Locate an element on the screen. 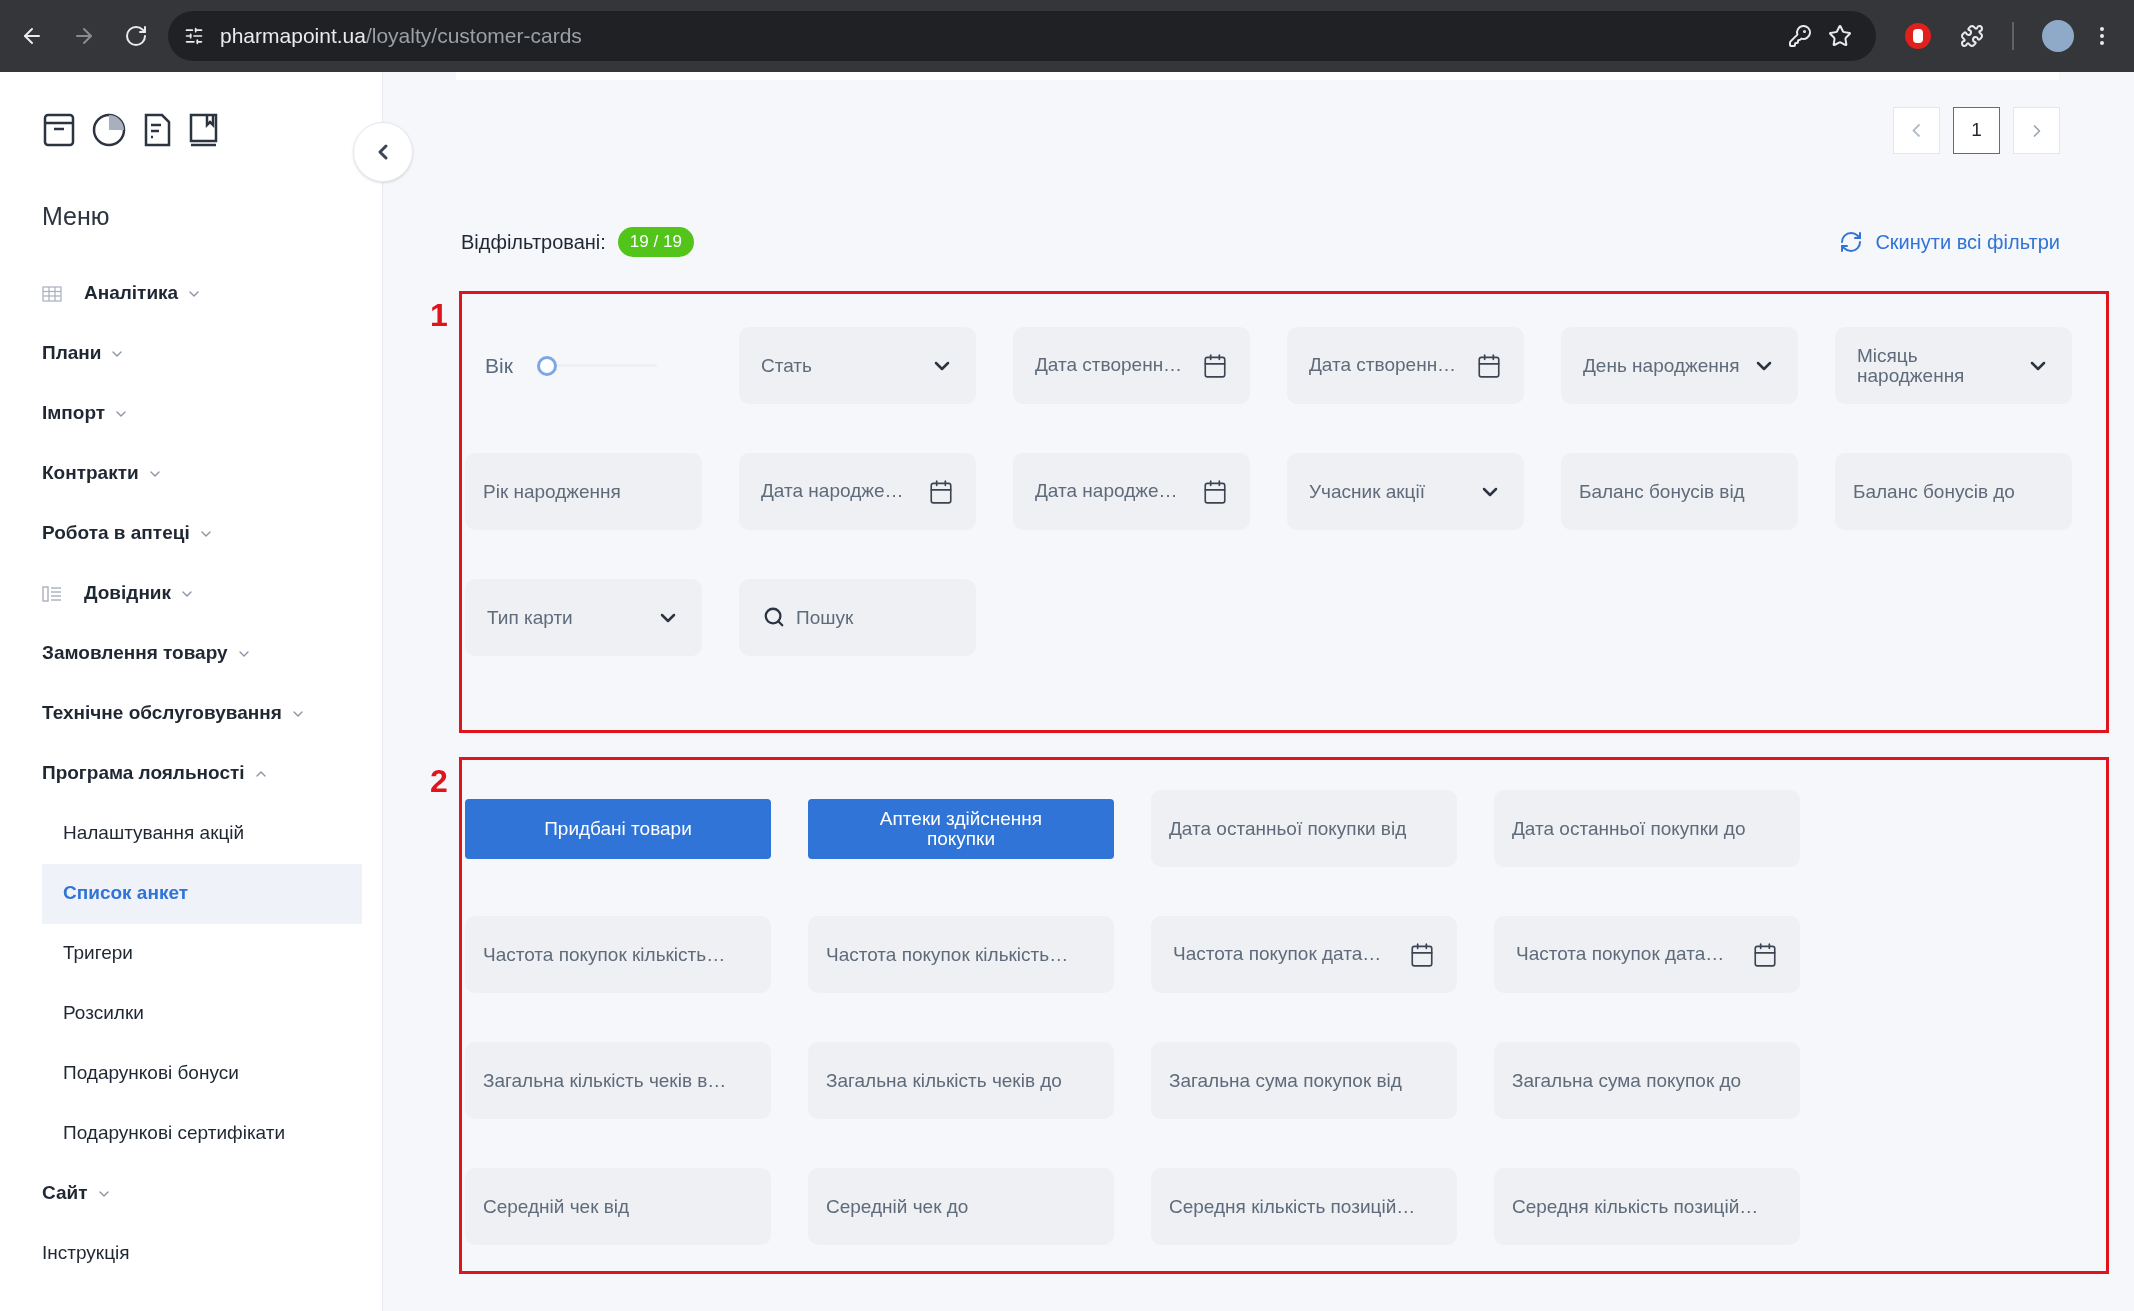 The image size is (2134, 1311). input-field: Загальна кількість чеків до is located at coordinates (961, 1080).